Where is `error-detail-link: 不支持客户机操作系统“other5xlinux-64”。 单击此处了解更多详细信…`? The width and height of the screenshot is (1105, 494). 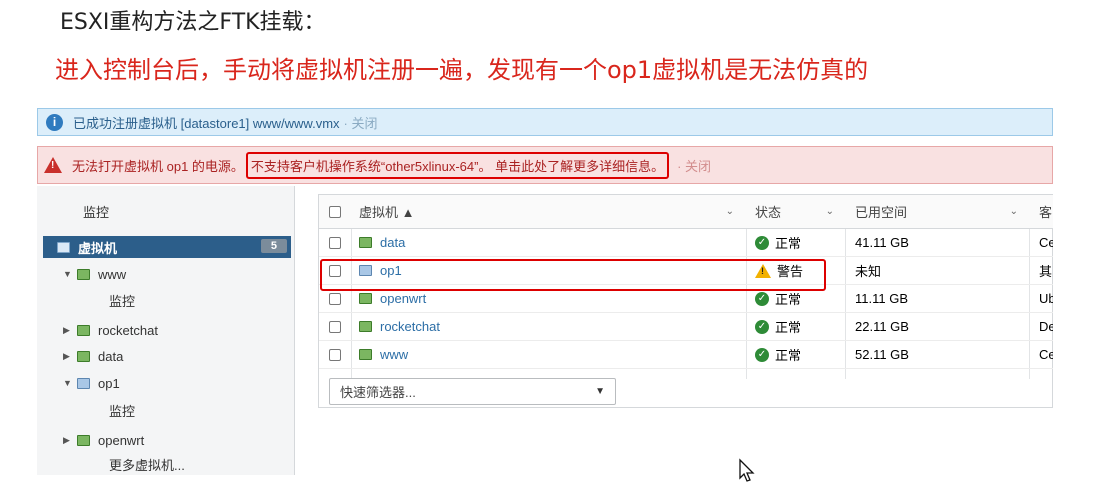 error-detail-link: 不支持客户机操作系统“other5xlinux-64”。 单击此处了解更多详细信… is located at coordinates (457, 165).